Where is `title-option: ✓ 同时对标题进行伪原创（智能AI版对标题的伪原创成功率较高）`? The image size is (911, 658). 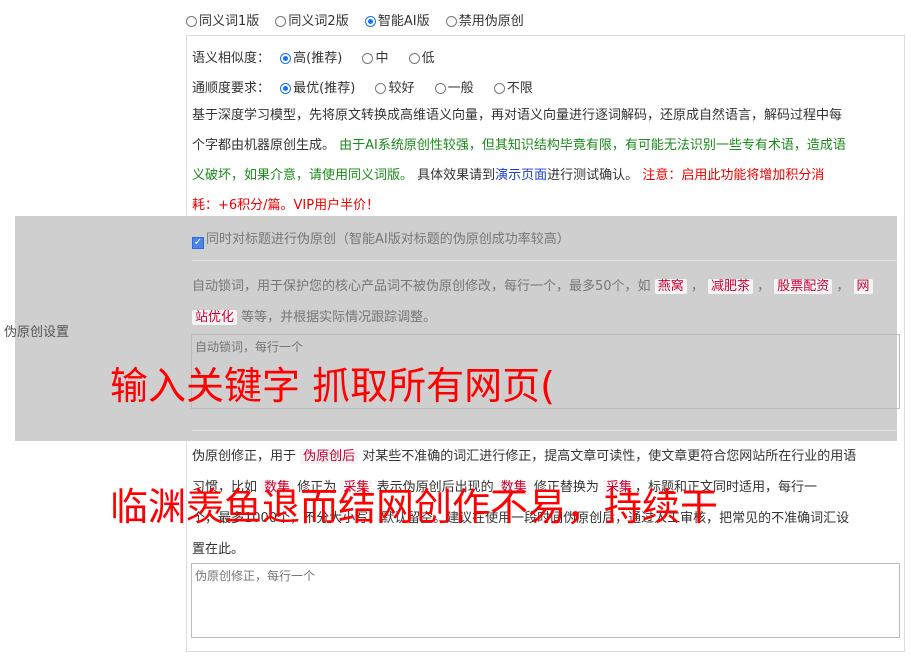
title-option: ✓ 同时对标题进行伪原创（智能AI版对标题的伪原创成功率较高） is located at coordinates (381, 238).